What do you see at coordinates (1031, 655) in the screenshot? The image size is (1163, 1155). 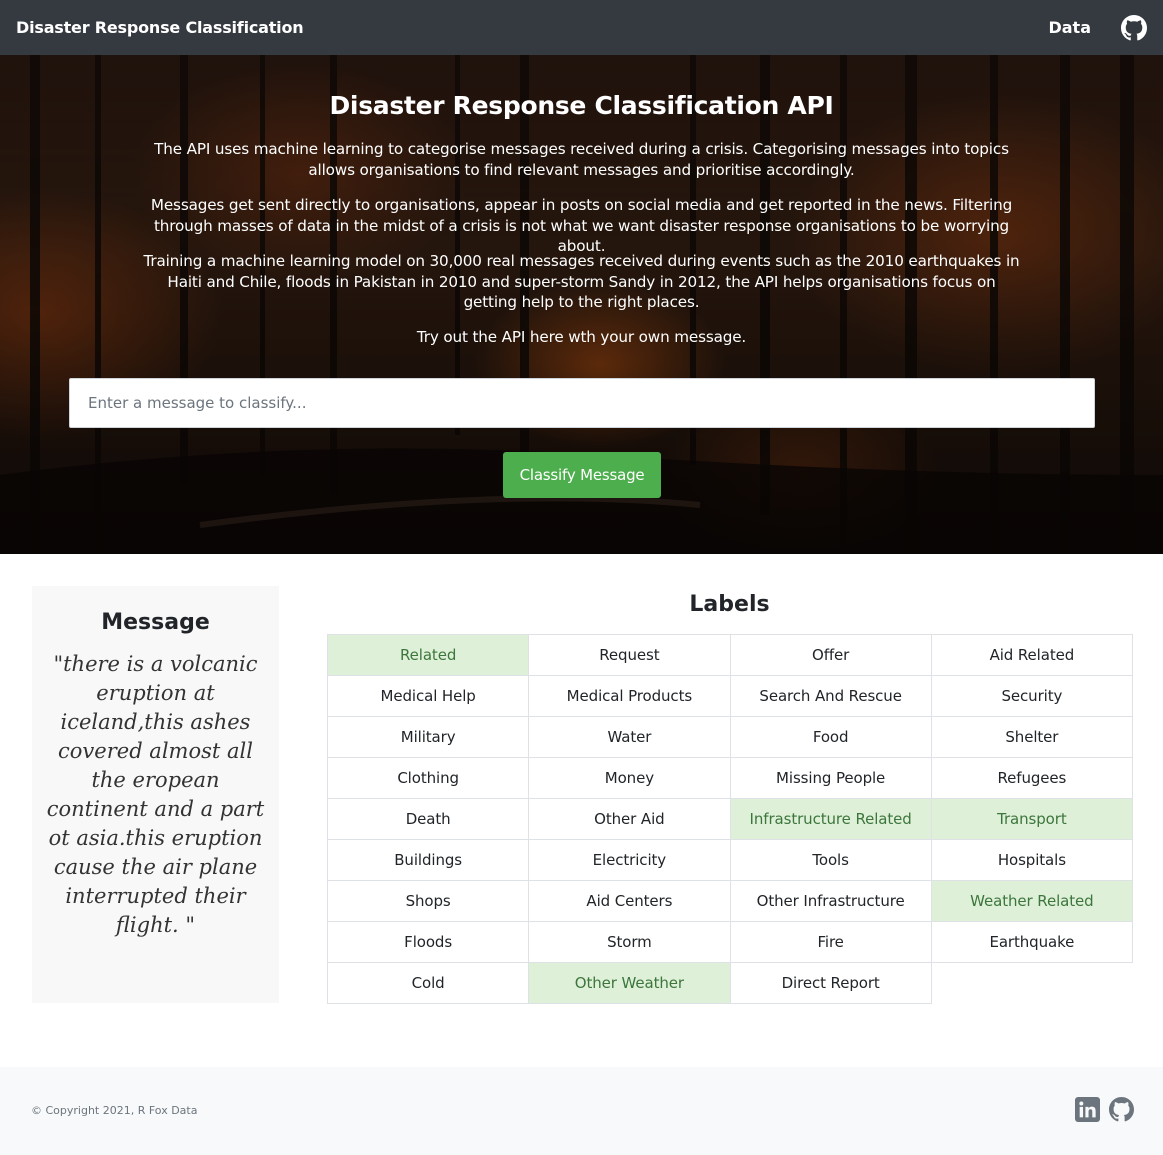 I see `label-cell: Aid Related` at bounding box center [1031, 655].